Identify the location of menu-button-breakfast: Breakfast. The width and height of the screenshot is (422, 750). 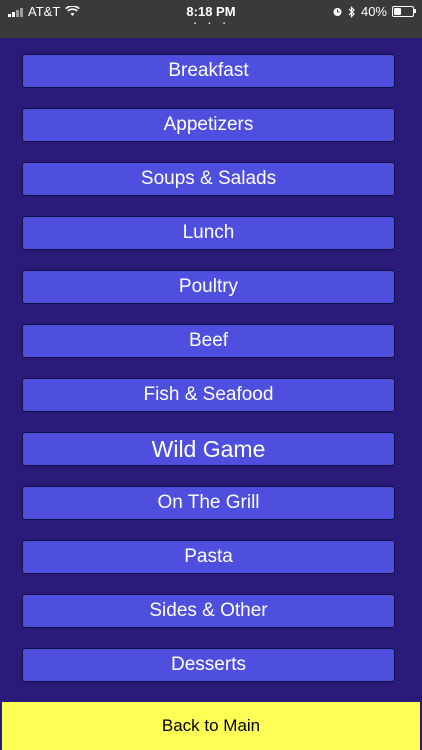
(208, 71).